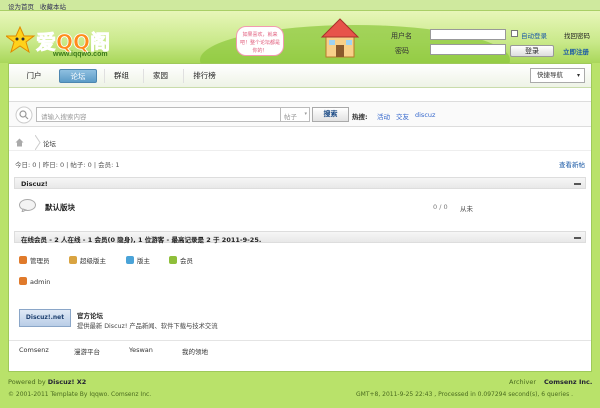  What do you see at coordinates (522, 382) in the screenshot?
I see `archiver-link: Archiver` at bounding box center [522, 382].